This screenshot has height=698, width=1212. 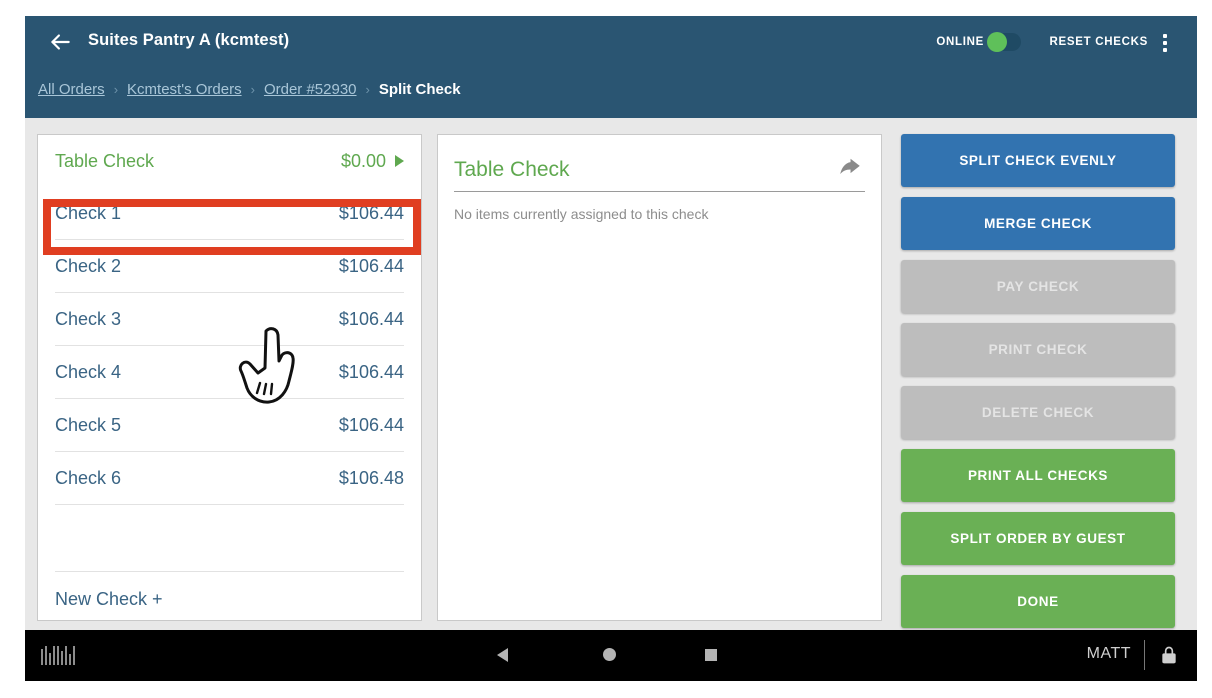 I want to click on nav-divider, so click(x=1144, y=655).